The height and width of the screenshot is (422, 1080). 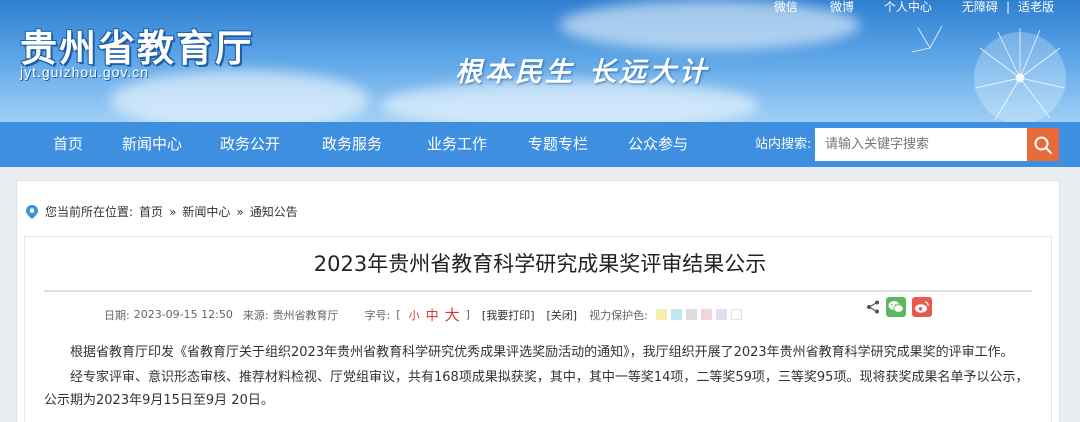 What do you see at coordinates (352, 144) in the screenshot?
I see `nav-government-services: 政务服务` at bounding box center [352, 144].